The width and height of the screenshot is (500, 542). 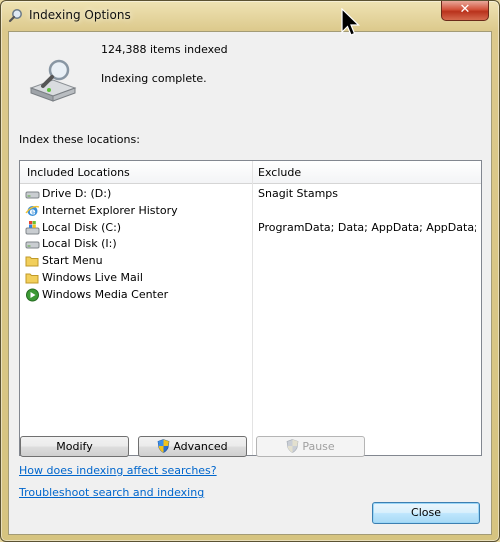 What do you see at coordinates (298, 193) in the screenshot?
I see `location-exclusions: Snagit Stamps` at bounding box center [298, 193].